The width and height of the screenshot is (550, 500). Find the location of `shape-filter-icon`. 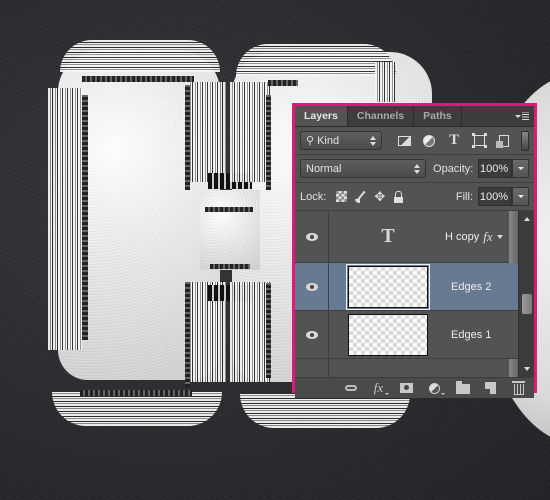

shape-filter-icon is located at coordinates (479, 141).